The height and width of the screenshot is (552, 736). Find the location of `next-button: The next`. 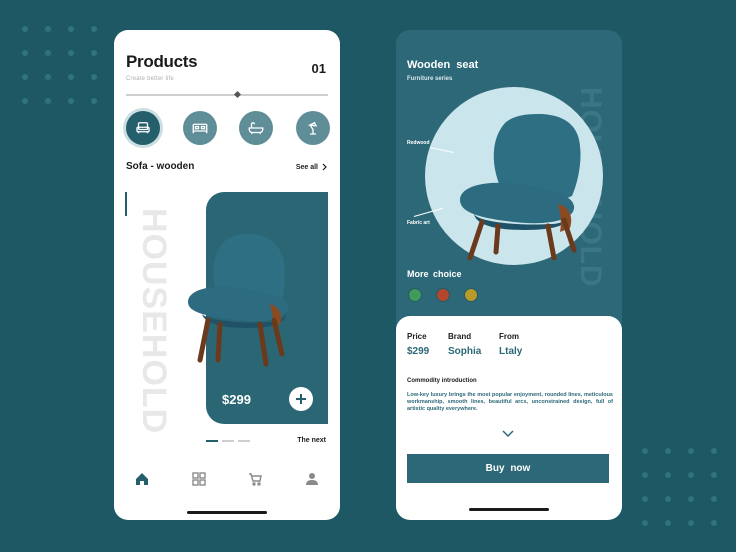

next-button: The next is located at coordinates (311, 440).